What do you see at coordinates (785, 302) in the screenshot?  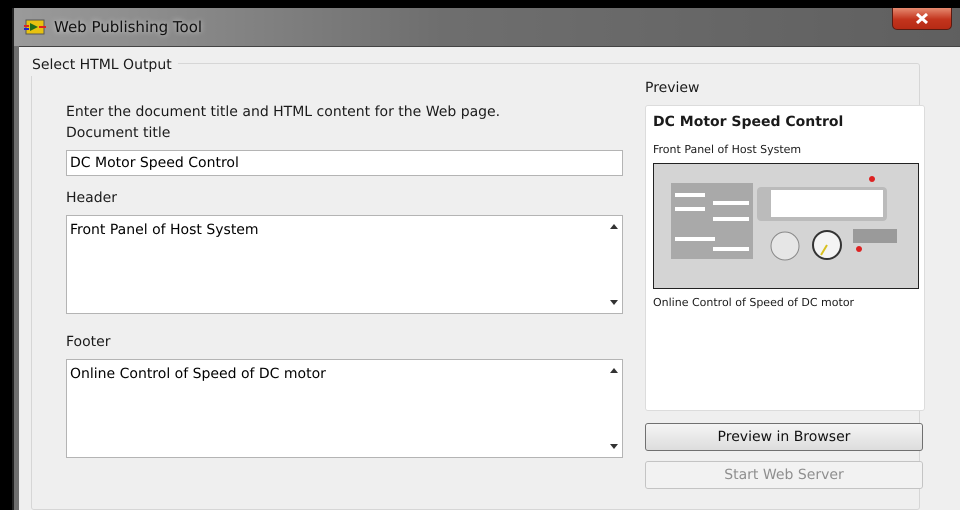 I see `preview-footer: Online Control of Speed of DC motor` at bounding box center [785, 302].